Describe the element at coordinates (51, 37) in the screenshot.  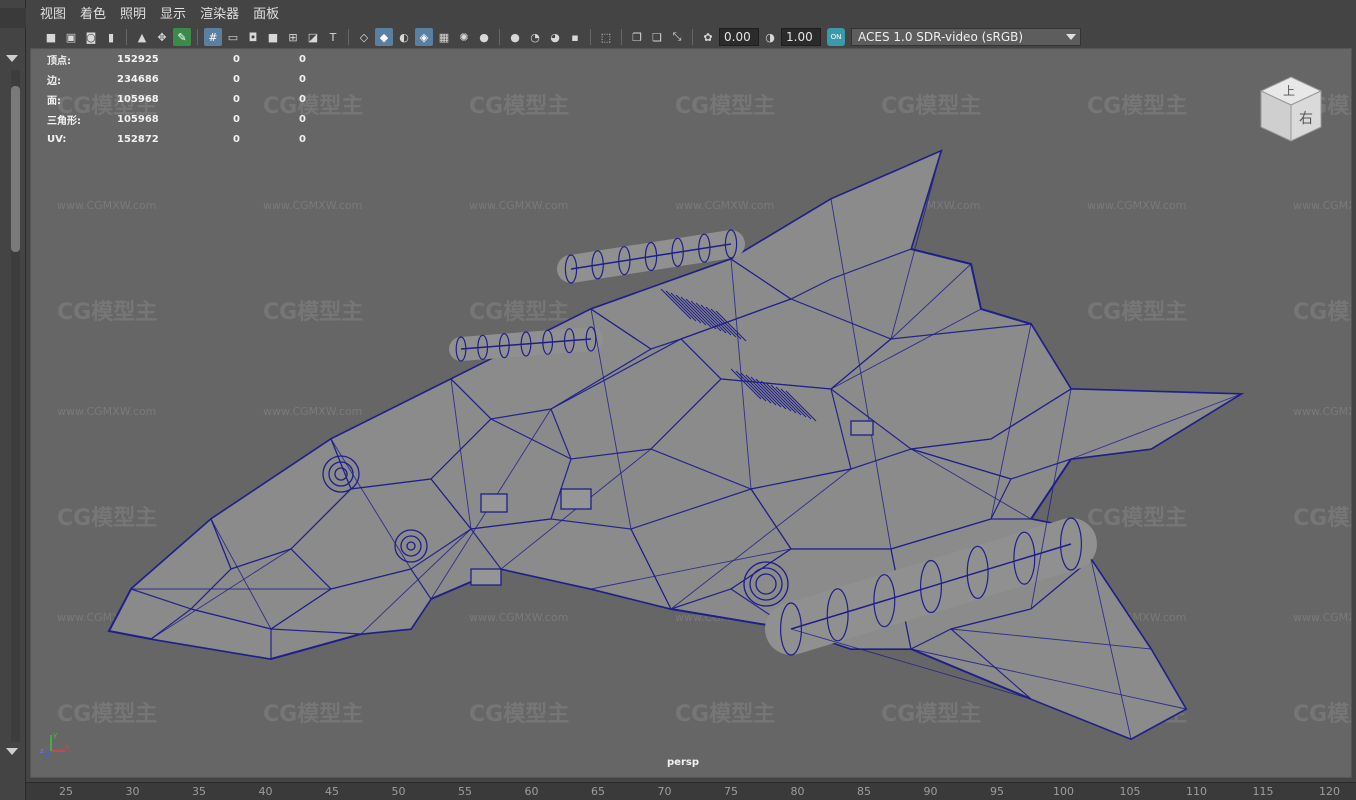
I see `camera-select-icon: ■` at that location.